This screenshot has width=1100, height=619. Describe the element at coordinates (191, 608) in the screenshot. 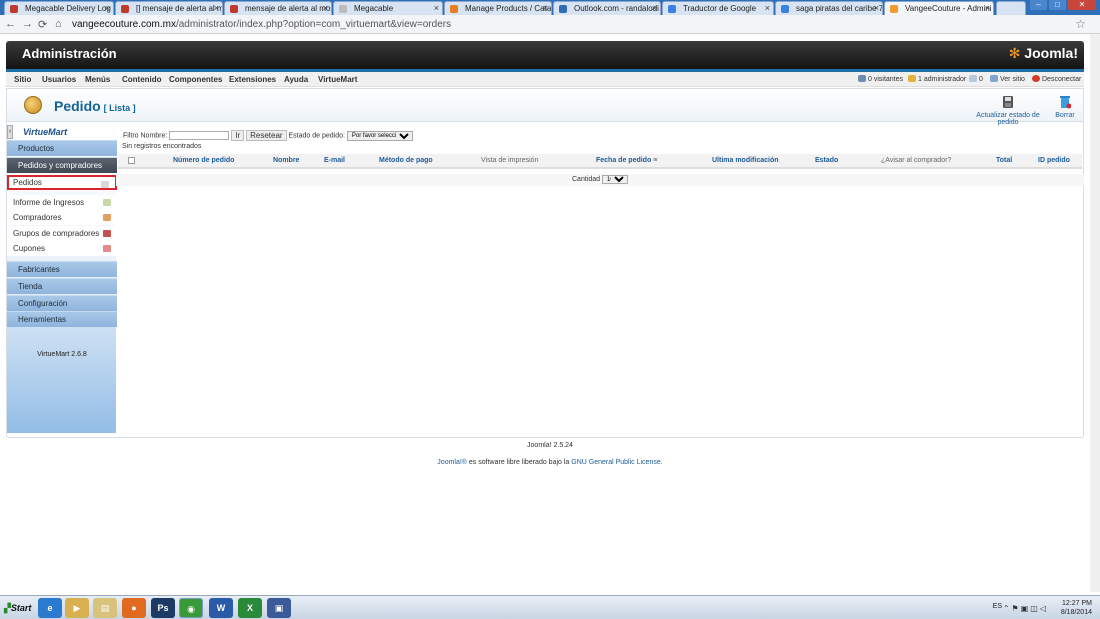

I see `chrome-icon: ◉` at that location.